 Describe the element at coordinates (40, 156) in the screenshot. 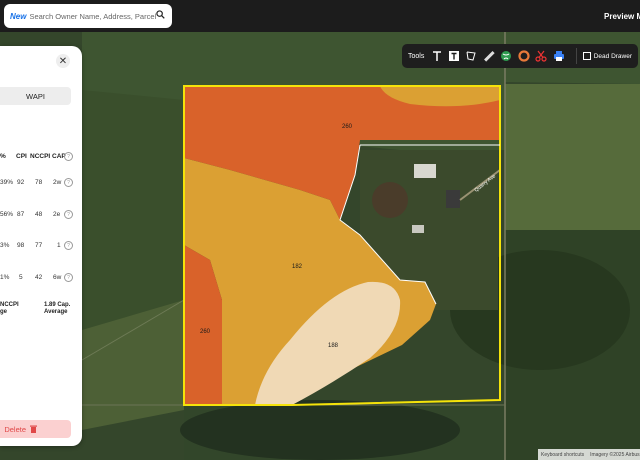

I see `column-header-nccpi: NCCPI` at that location.